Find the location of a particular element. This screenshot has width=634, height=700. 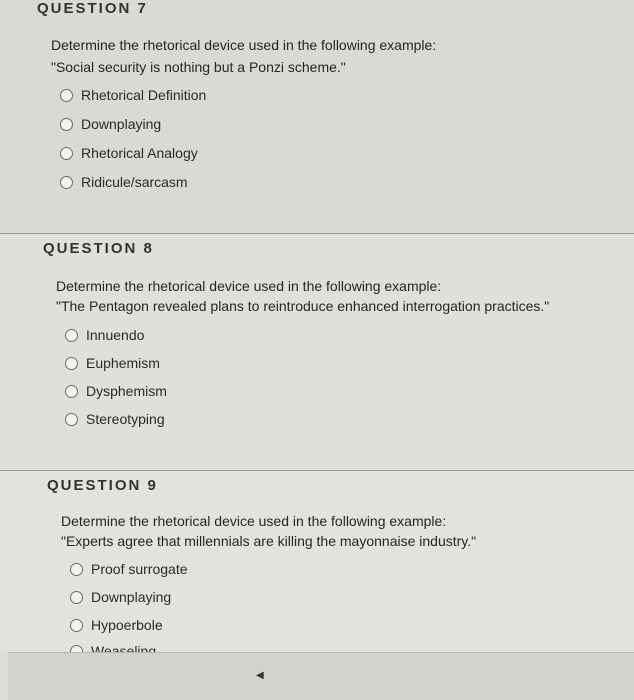

option-label: Stereotyping is located at coordinates (125, 419).